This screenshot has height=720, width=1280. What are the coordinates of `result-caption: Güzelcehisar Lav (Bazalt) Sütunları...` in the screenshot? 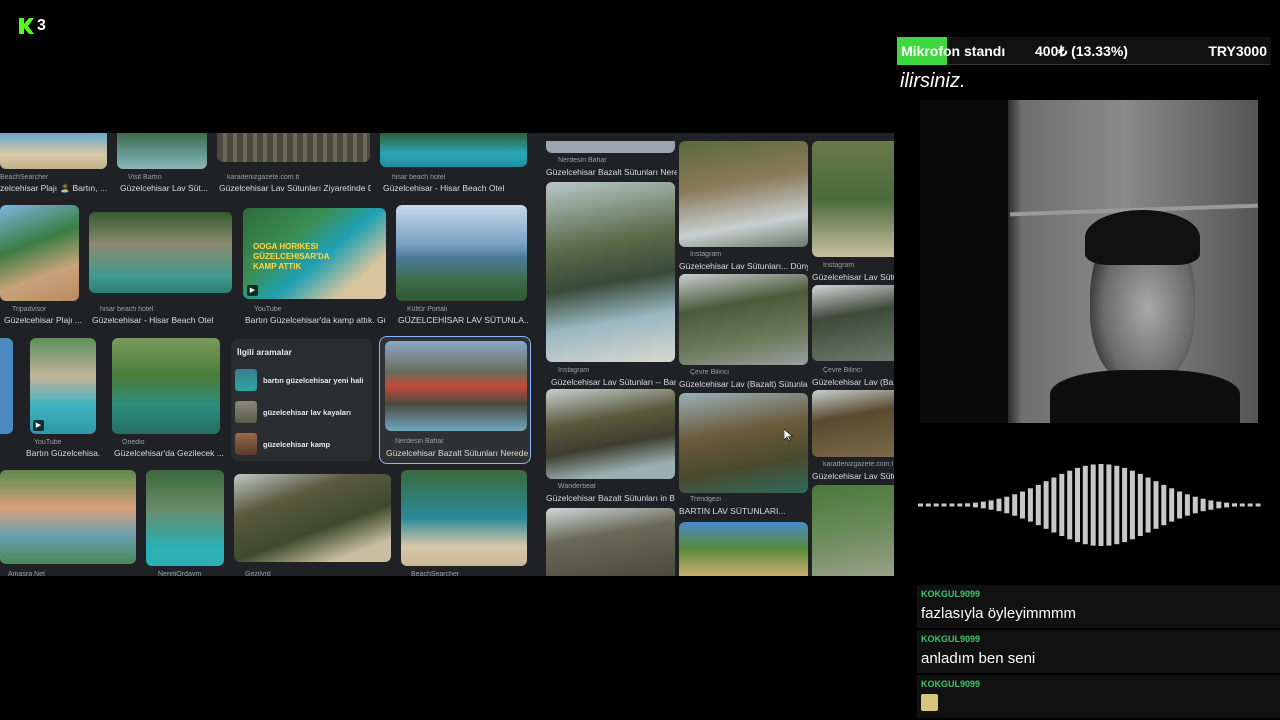 It's located at (743, 384).